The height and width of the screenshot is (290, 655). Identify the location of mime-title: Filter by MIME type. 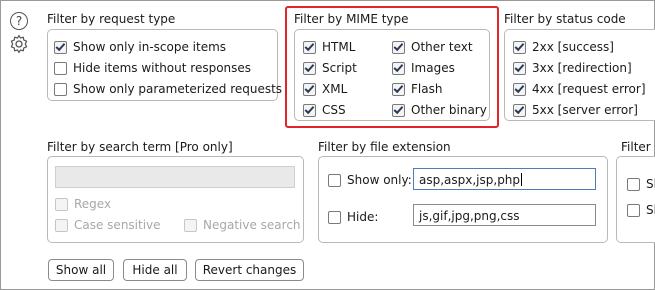
(351, 19).